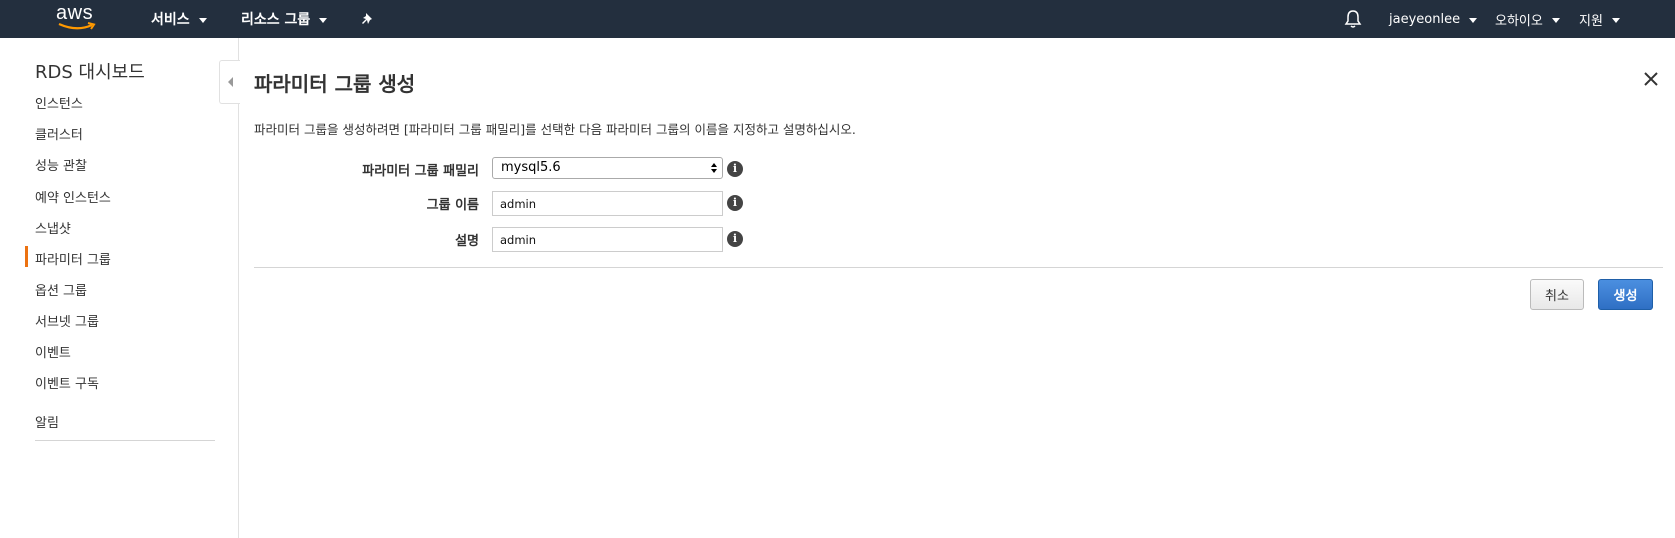 The image size is (1675, 538). Describe the element at coordinates (735, 203) in the screenshot. I see `group-name-info-icon: i` at that location.